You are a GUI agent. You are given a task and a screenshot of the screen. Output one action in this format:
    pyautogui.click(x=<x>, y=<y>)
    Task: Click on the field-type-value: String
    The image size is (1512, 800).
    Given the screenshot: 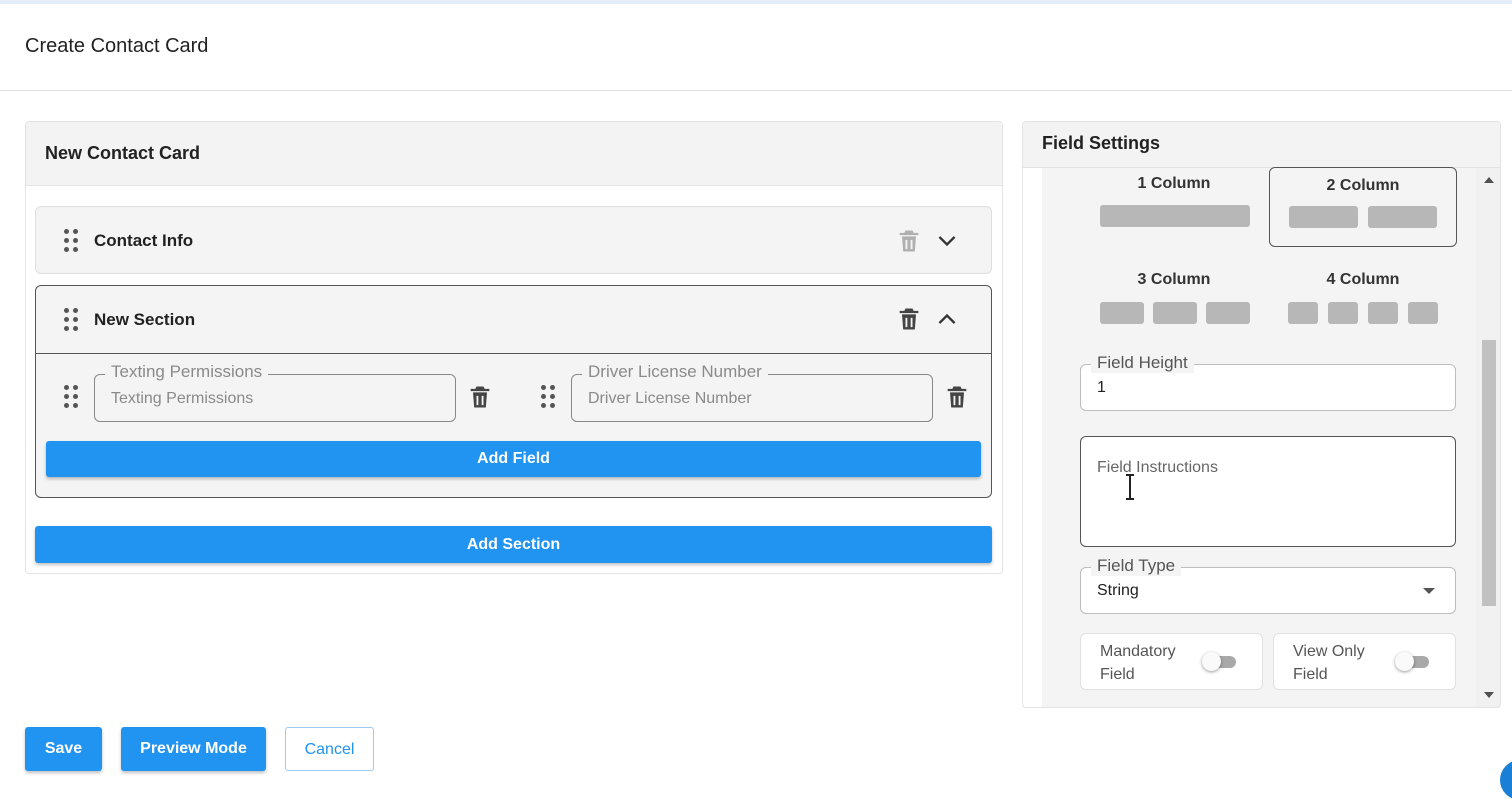 What is the action you would take?
    pyautogui.click(x=1118, y=590)
    